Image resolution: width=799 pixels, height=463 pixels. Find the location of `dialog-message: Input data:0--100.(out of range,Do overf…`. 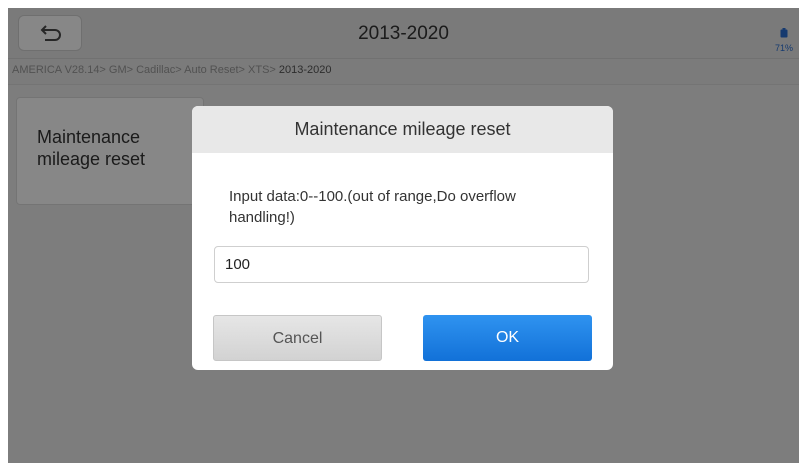

dialog-message: Input data:0--100.(out of range,Do overf… is located at coordinates (372, 207).